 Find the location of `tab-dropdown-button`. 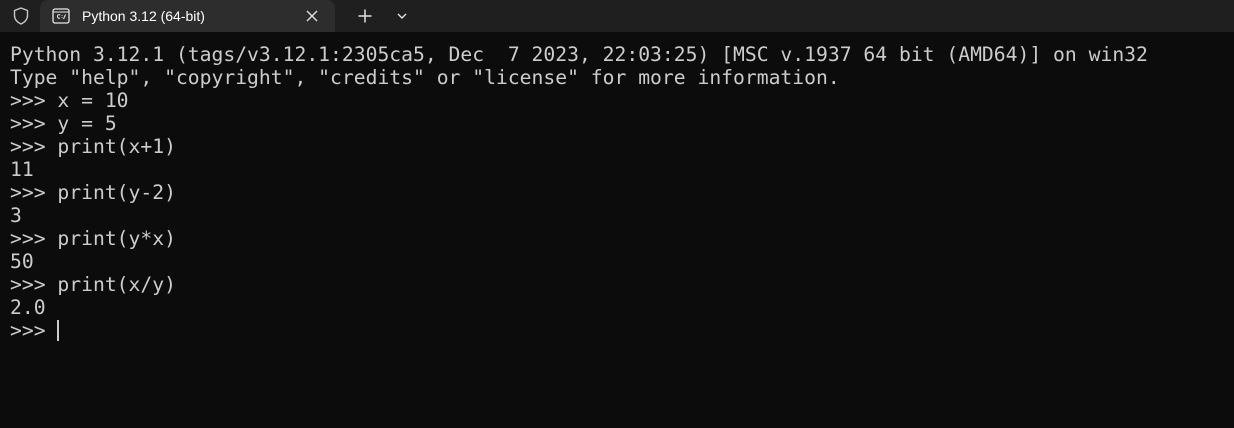

tab-dropdown-button is located at coordinates (402, 16).